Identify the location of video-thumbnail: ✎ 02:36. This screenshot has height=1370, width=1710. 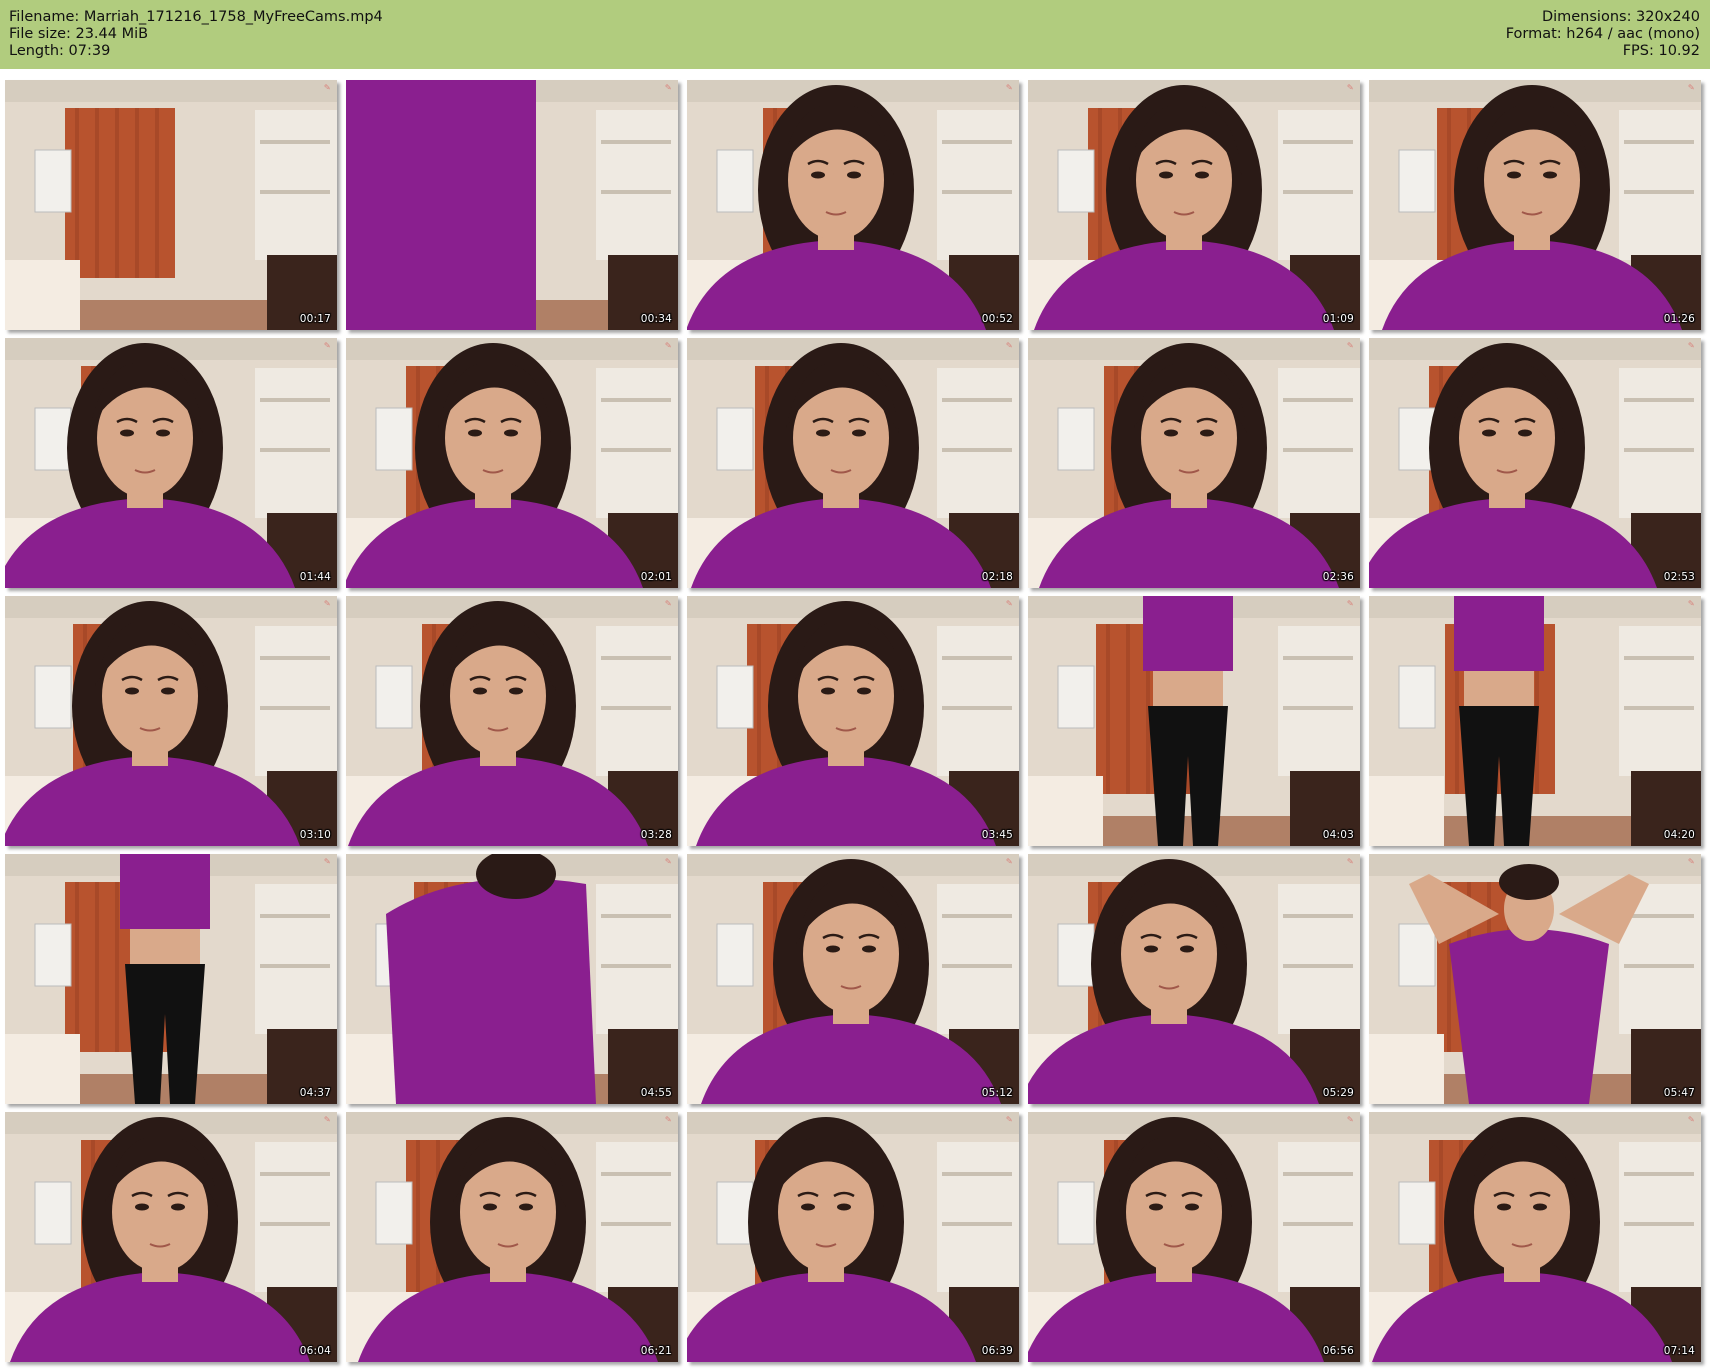
(1194, 463).